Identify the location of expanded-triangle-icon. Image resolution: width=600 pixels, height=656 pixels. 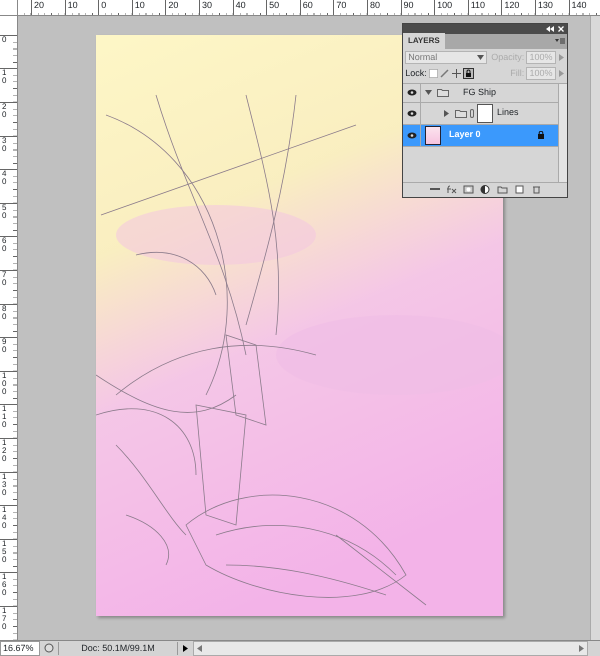
(428, 92).